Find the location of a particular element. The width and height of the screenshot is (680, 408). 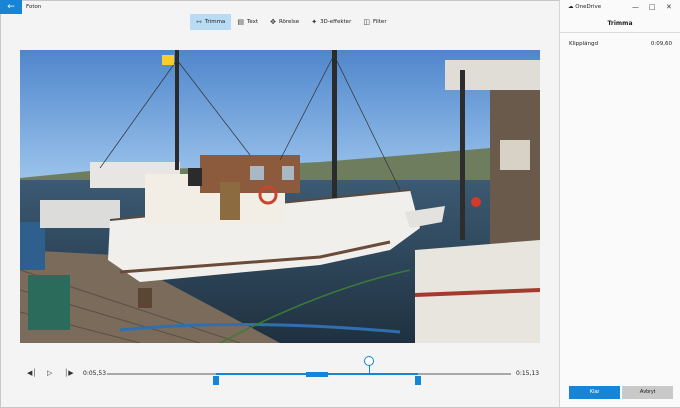

previous-frame-icon: ◀│ is located at coordinates (32, 373).